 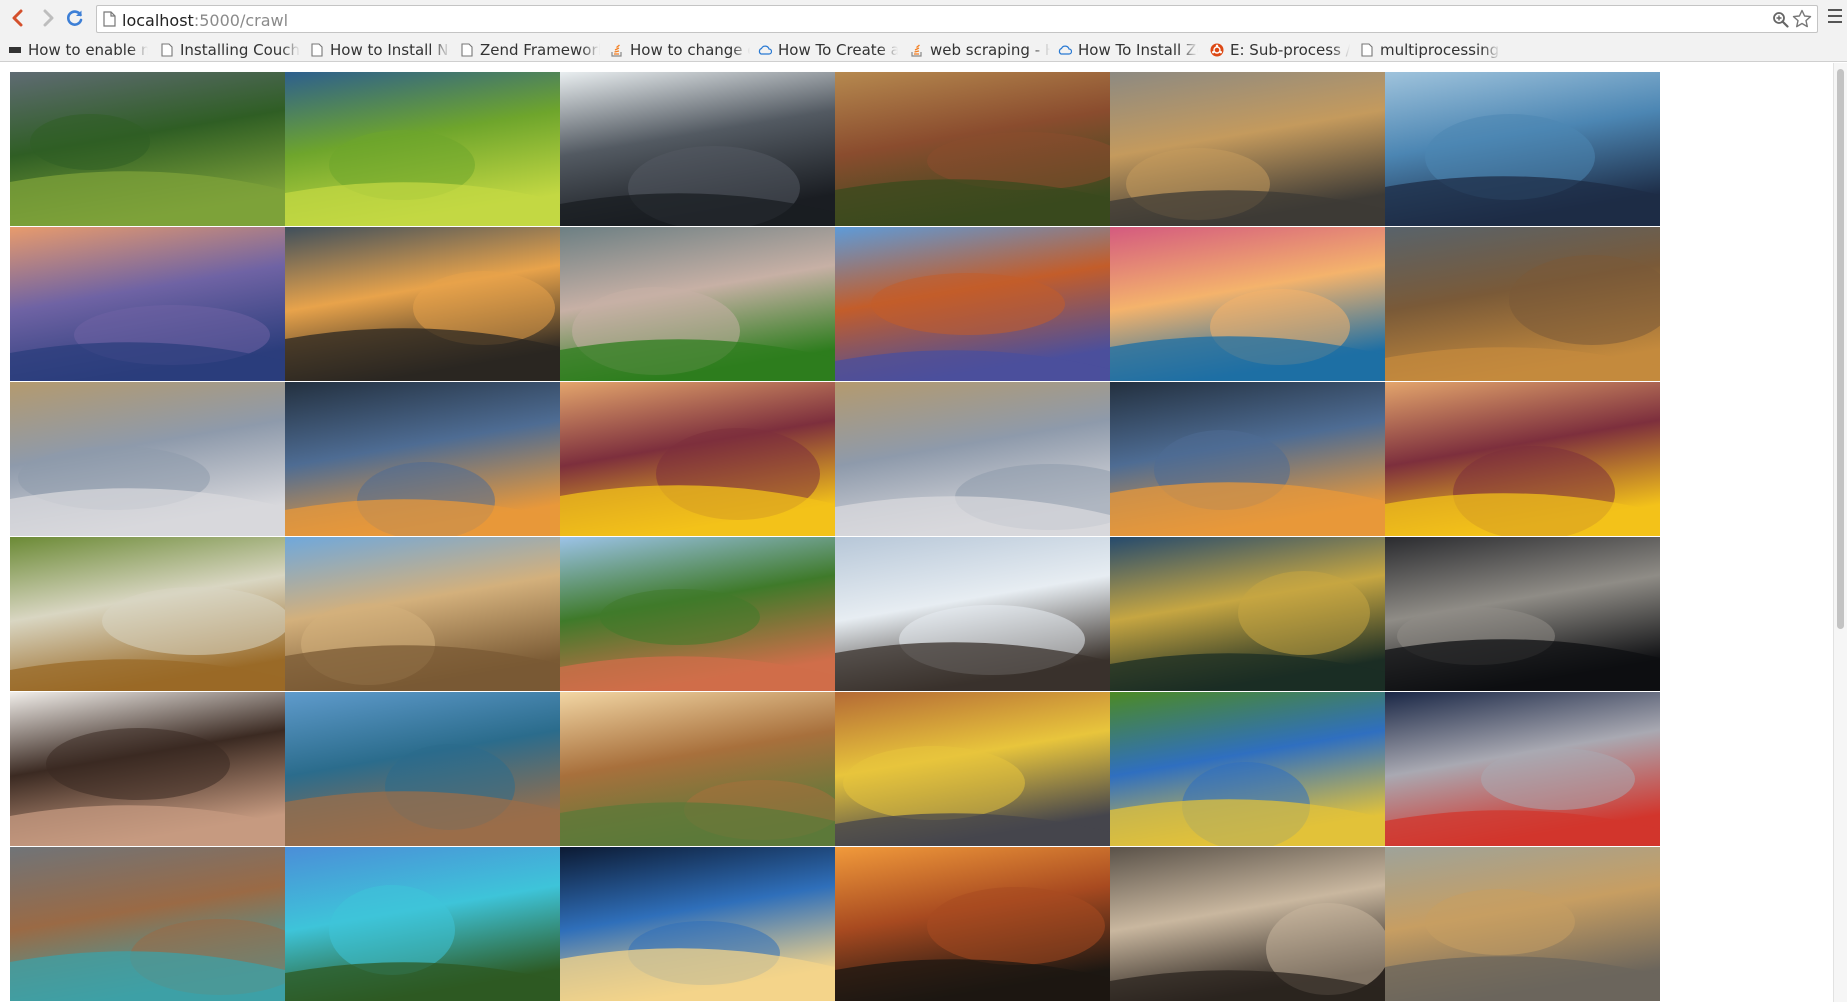 I want to click on bookmark-label: How to Install No, so click(x=390, y=50).